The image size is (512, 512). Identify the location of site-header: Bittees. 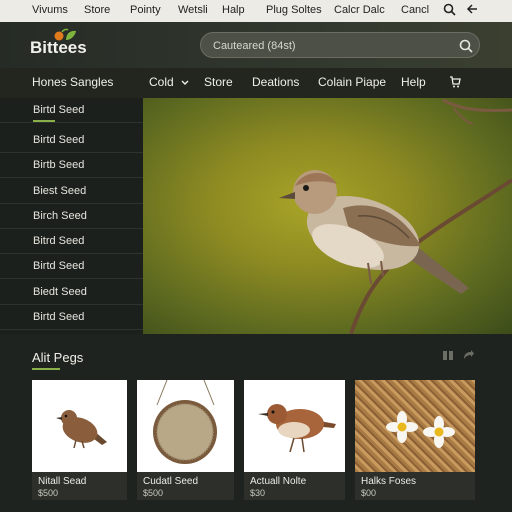
(256, 45).